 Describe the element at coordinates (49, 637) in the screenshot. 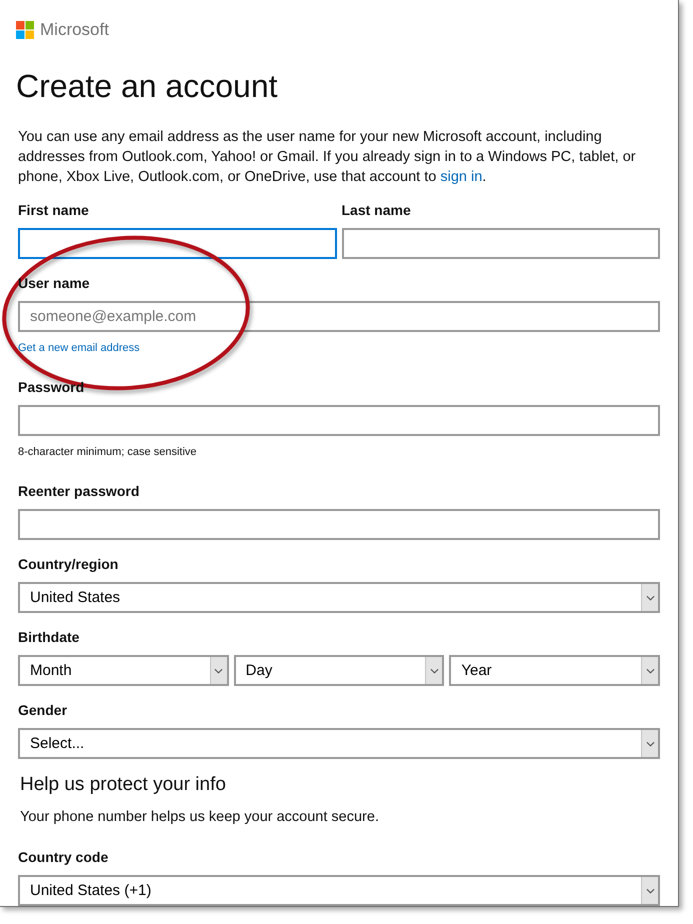

I see `field-label: Birthdate` at that location.